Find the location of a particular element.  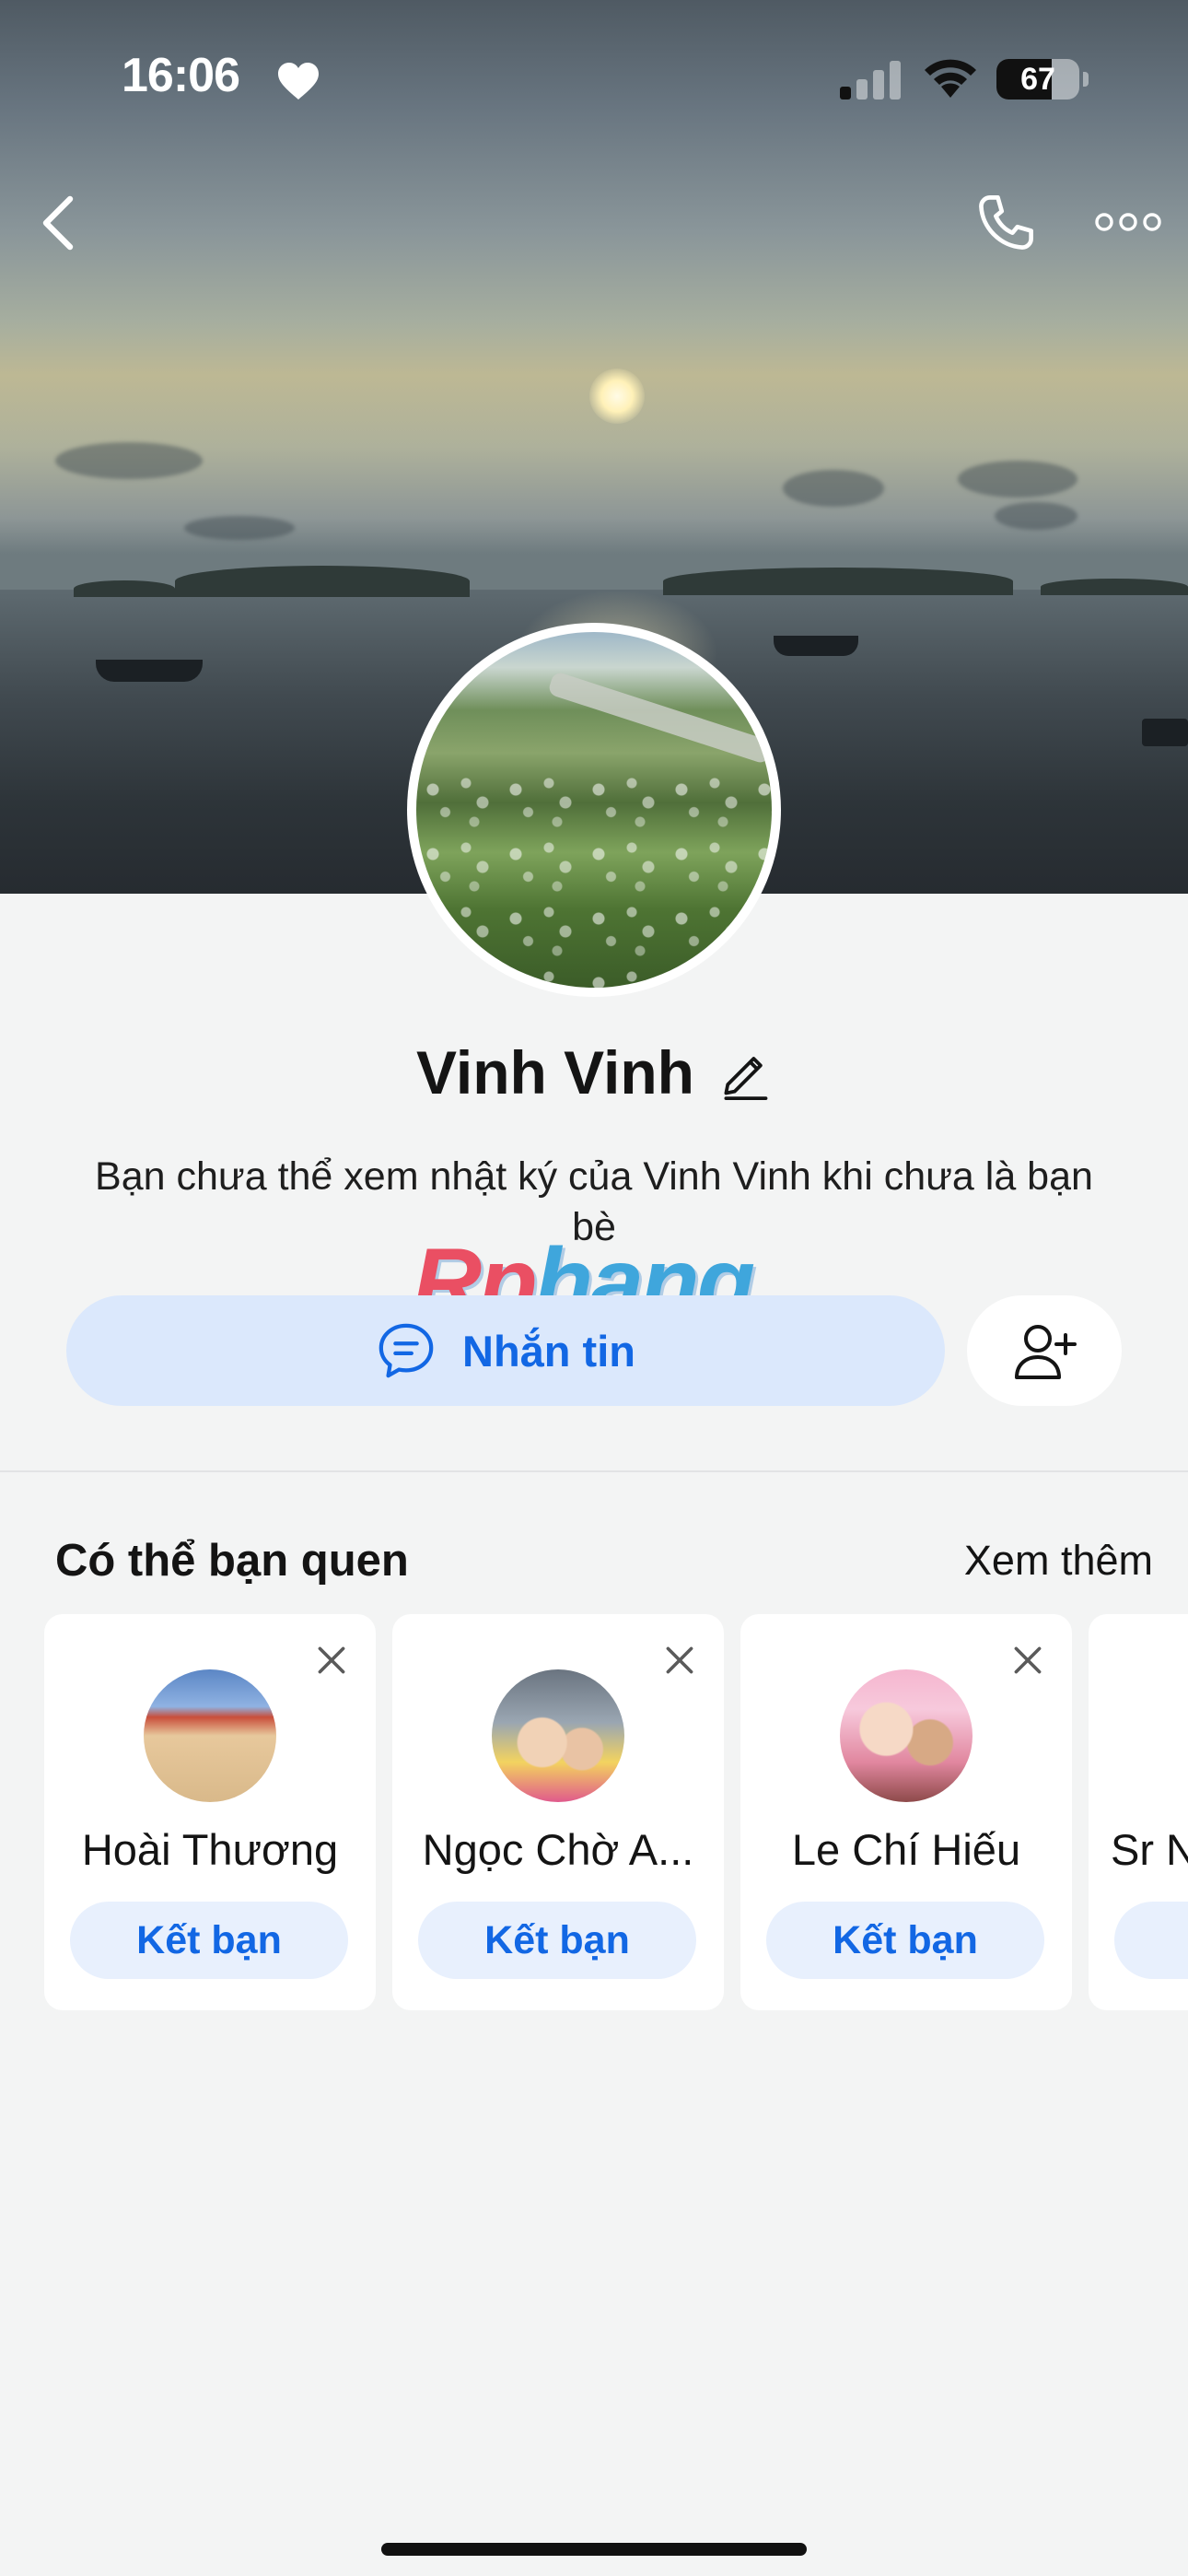

suggestion-name: Le Chí Hiếu is located at coordinates (906, 1849).